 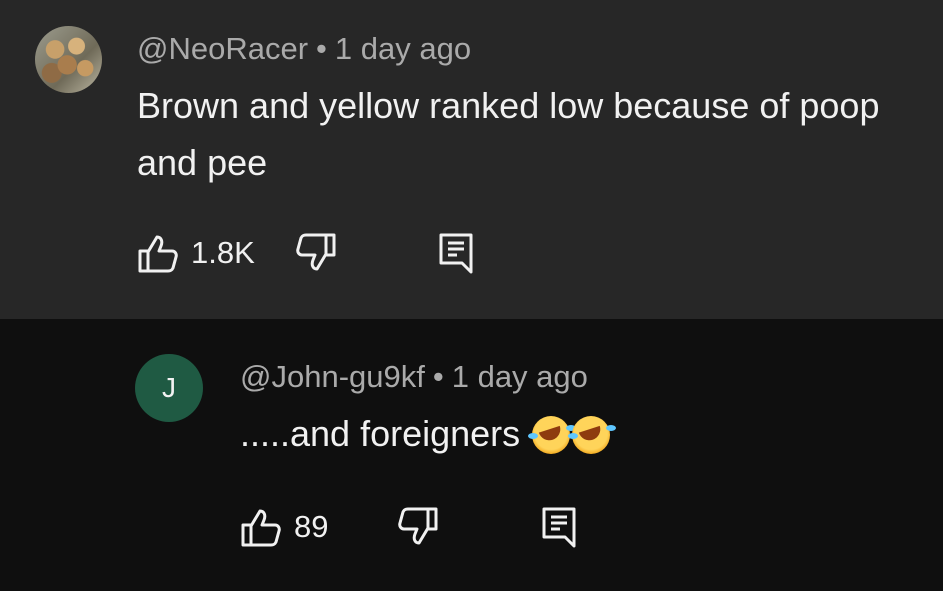 What do you see at coordinates (222, 48) in the screenshot?
I see `author-name: @NeoRacer` at bounding box center [222, 48].